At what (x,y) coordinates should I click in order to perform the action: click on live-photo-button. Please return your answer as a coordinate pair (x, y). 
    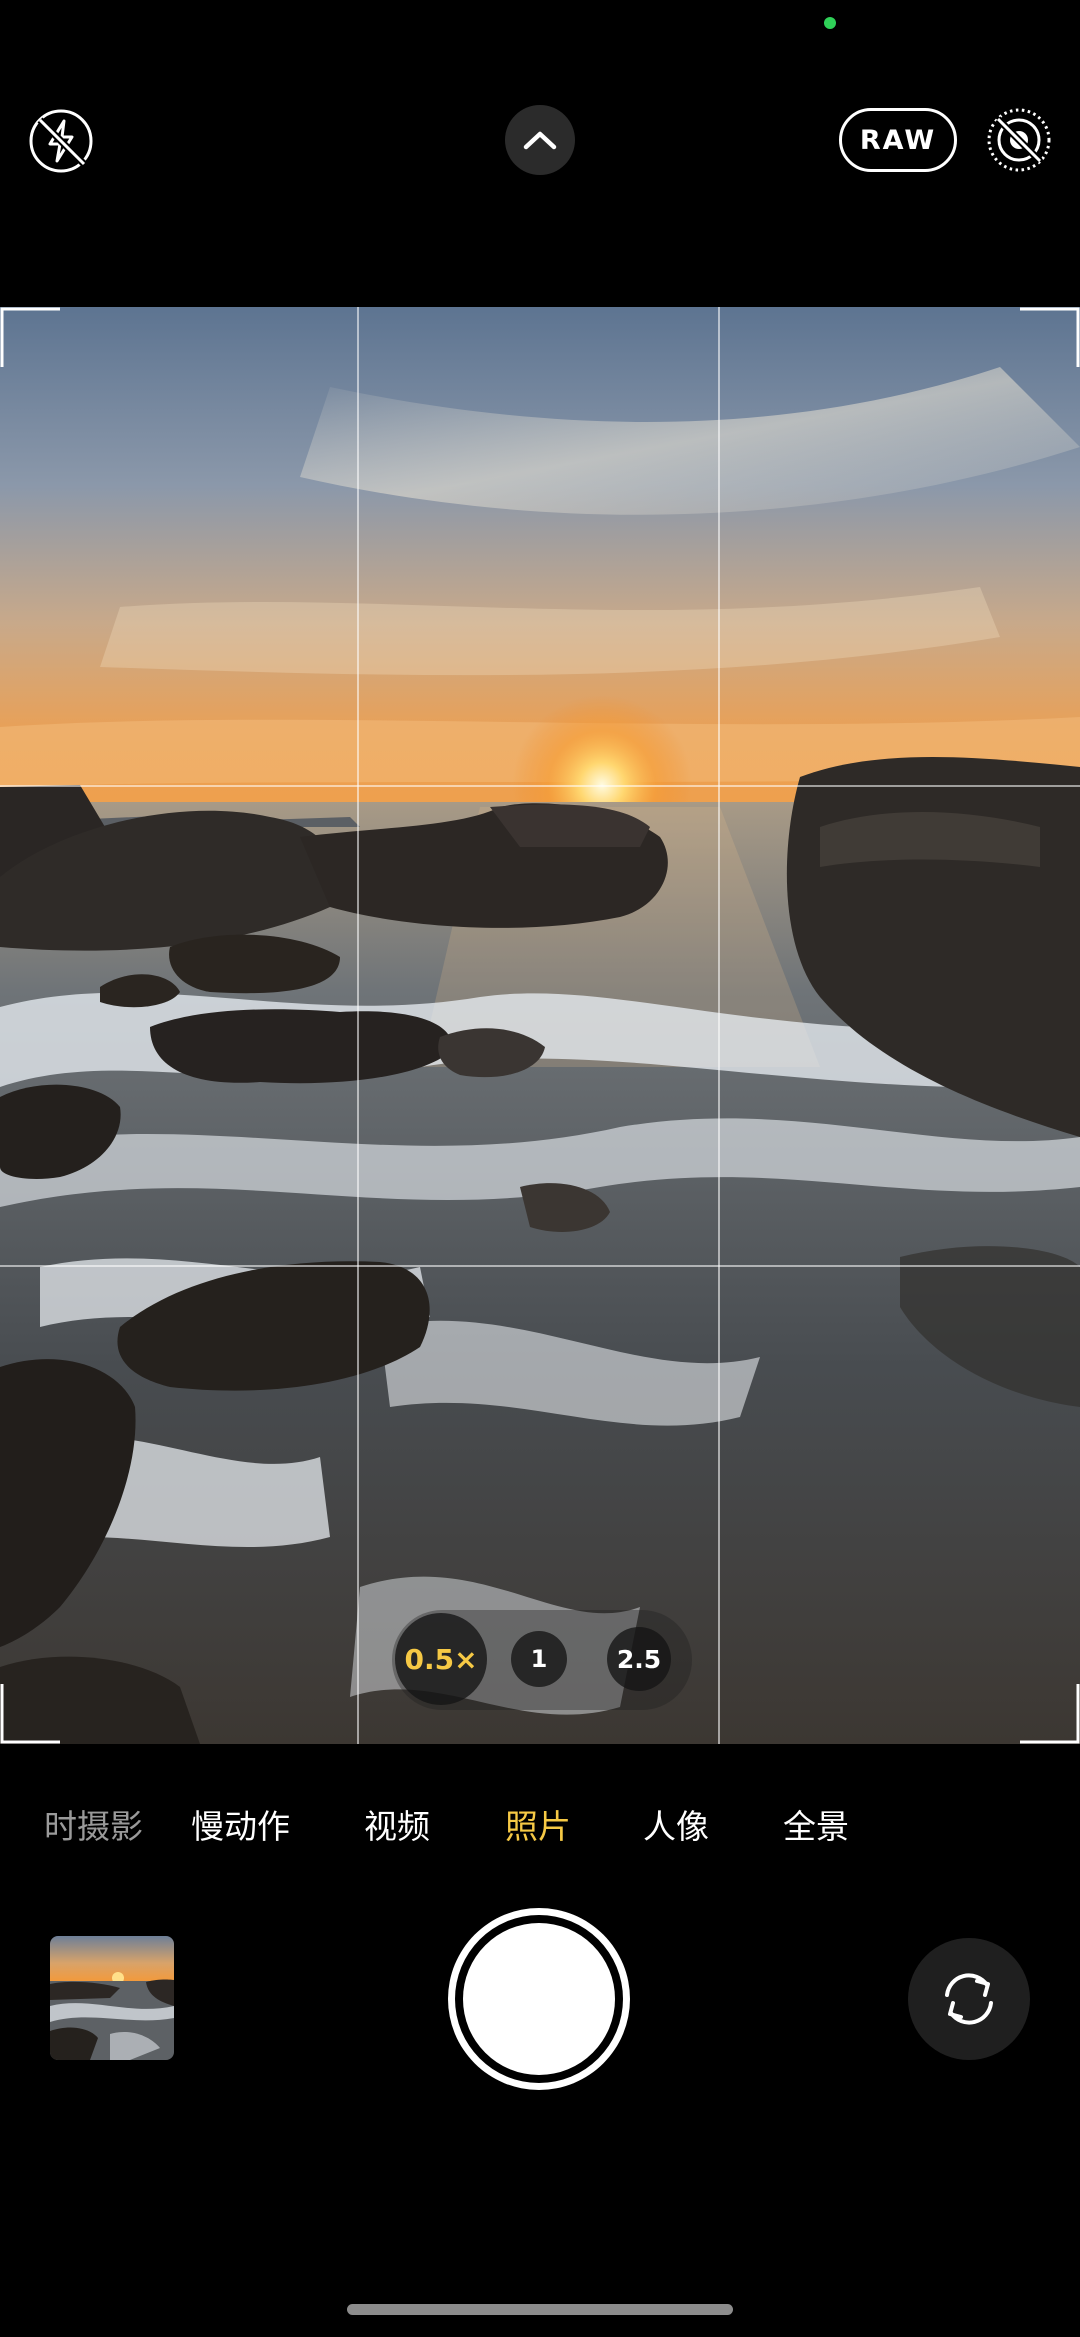
    Looking at the image, I should click on (1019, 140).